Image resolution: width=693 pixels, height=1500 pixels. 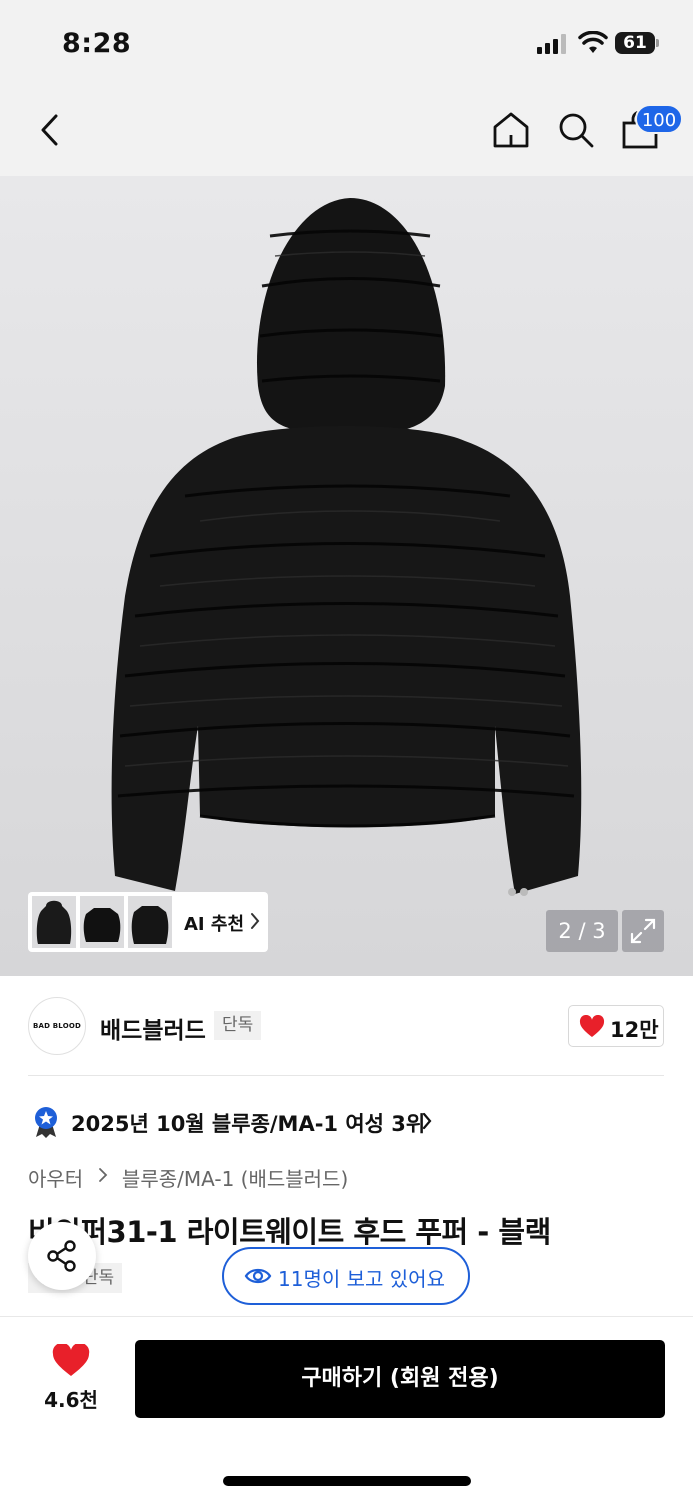 What do you see at coordinates (400, 1379) in the screenshot?
I see `buy-button: 구매하기 (회원 전용)` at bounding box center [400, 1379].